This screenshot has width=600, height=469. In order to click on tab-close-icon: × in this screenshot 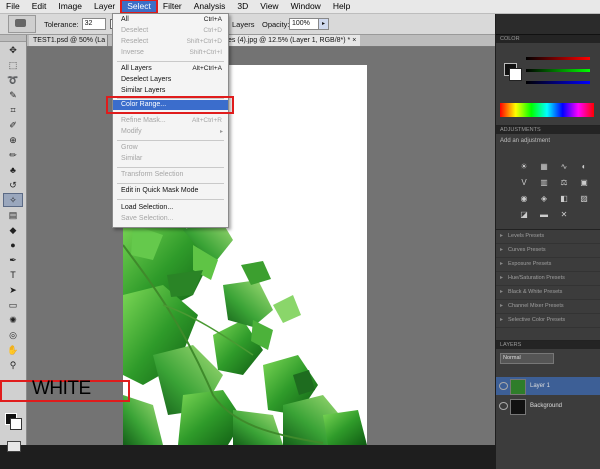, I will do `click(354, 40)`.